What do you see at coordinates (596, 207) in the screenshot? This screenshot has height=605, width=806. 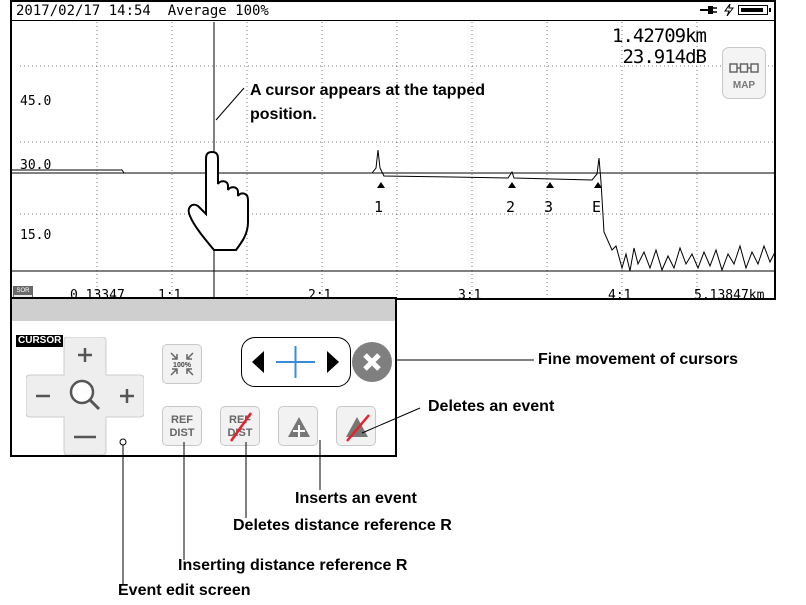 I see `event-label-e: E` at bounding box center [596, 207].